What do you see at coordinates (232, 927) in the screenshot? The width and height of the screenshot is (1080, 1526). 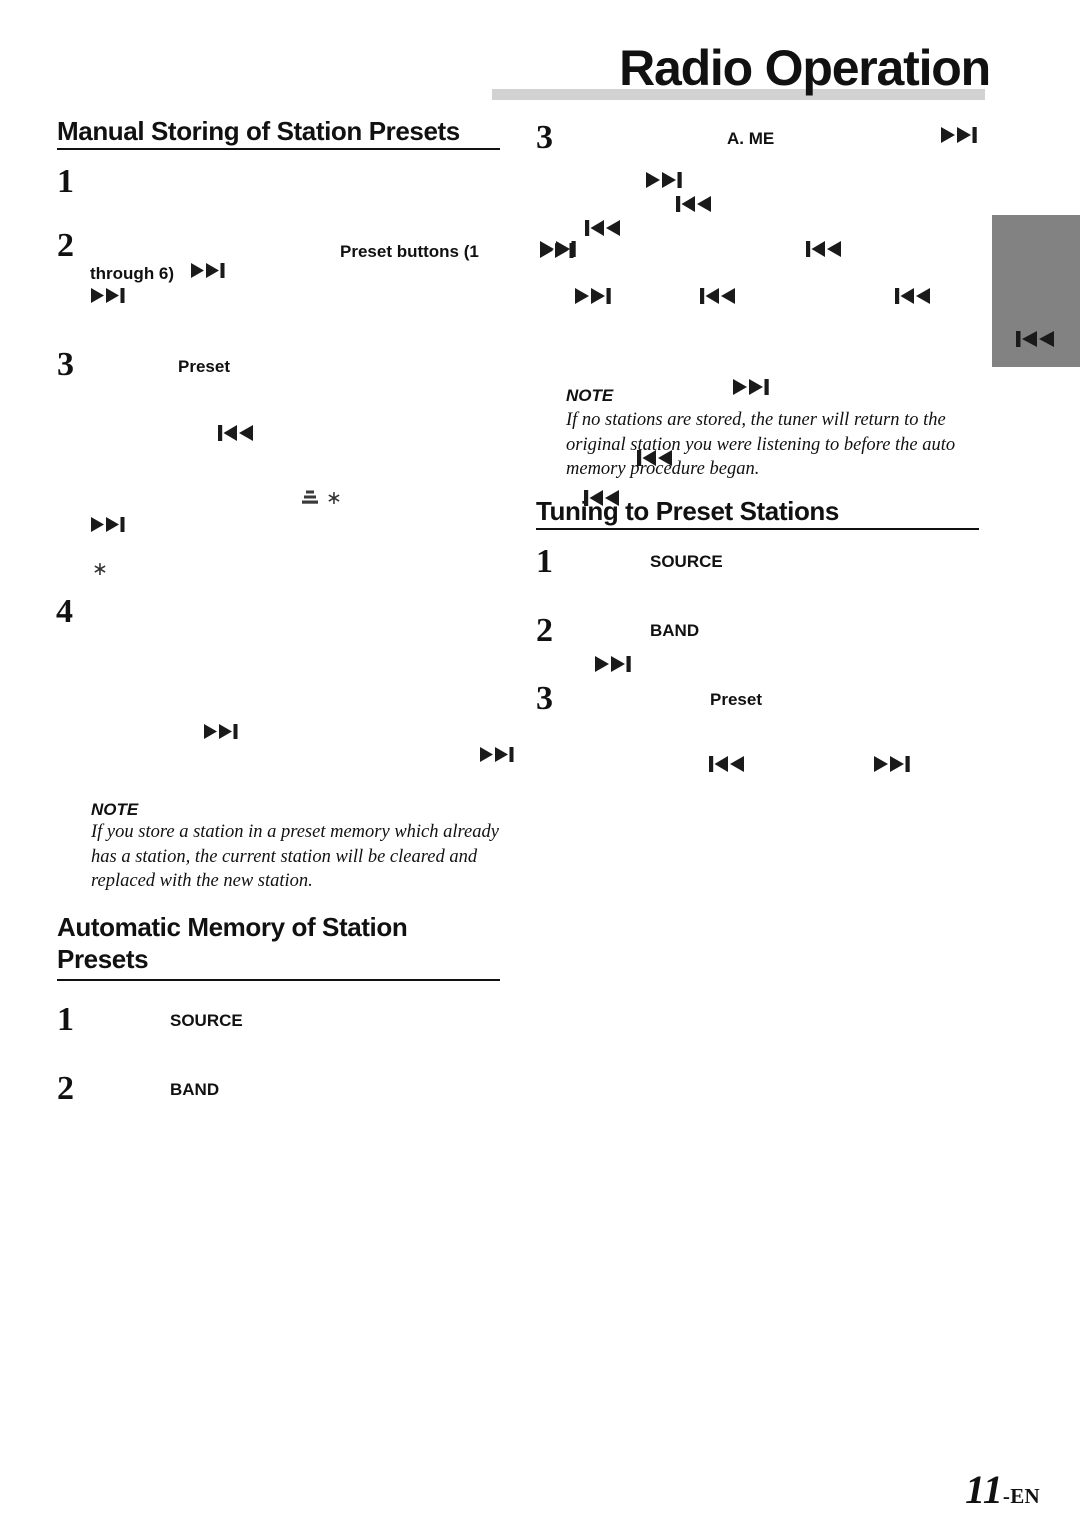 I see `section-heading-line1: Automatic Memory of Station` at bounding box center [232, 927].